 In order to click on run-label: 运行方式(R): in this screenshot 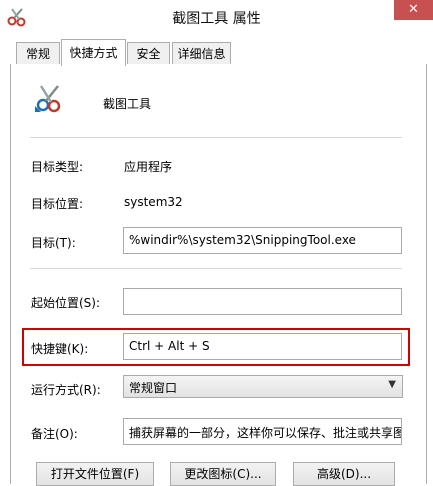, I will do `click(66, 390)`.